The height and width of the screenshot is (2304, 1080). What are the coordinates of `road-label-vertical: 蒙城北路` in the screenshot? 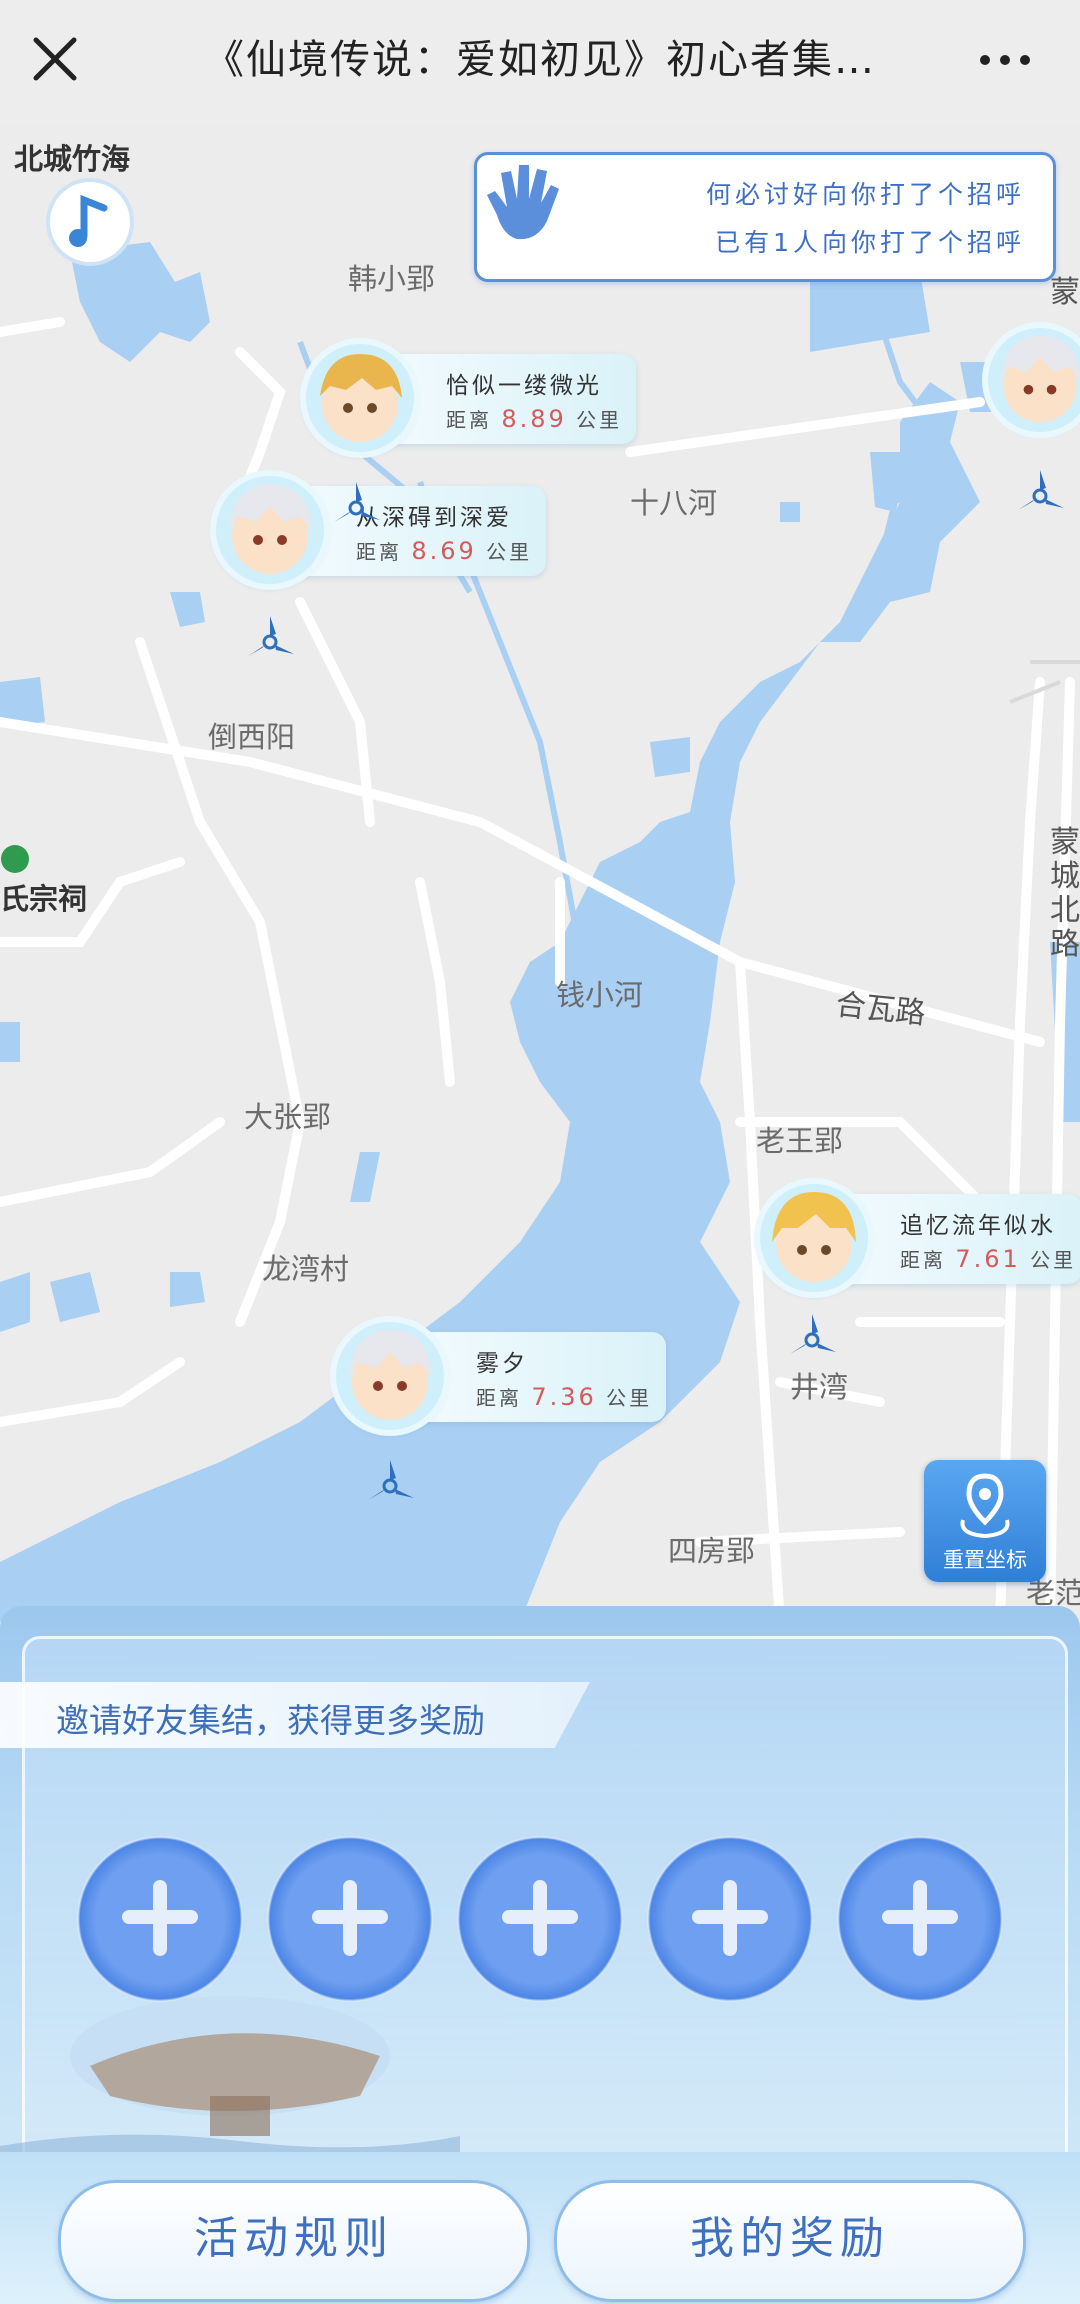 It's located at (1065, 893).